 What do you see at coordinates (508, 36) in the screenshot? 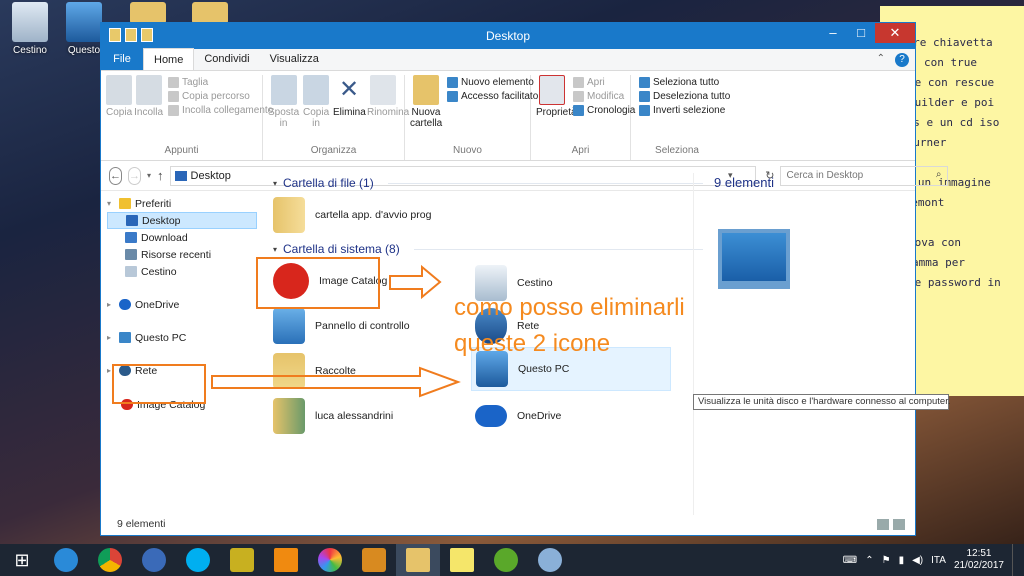
I see `title-bar: Desktop – □ ✕` at bounding box center [508, 36].